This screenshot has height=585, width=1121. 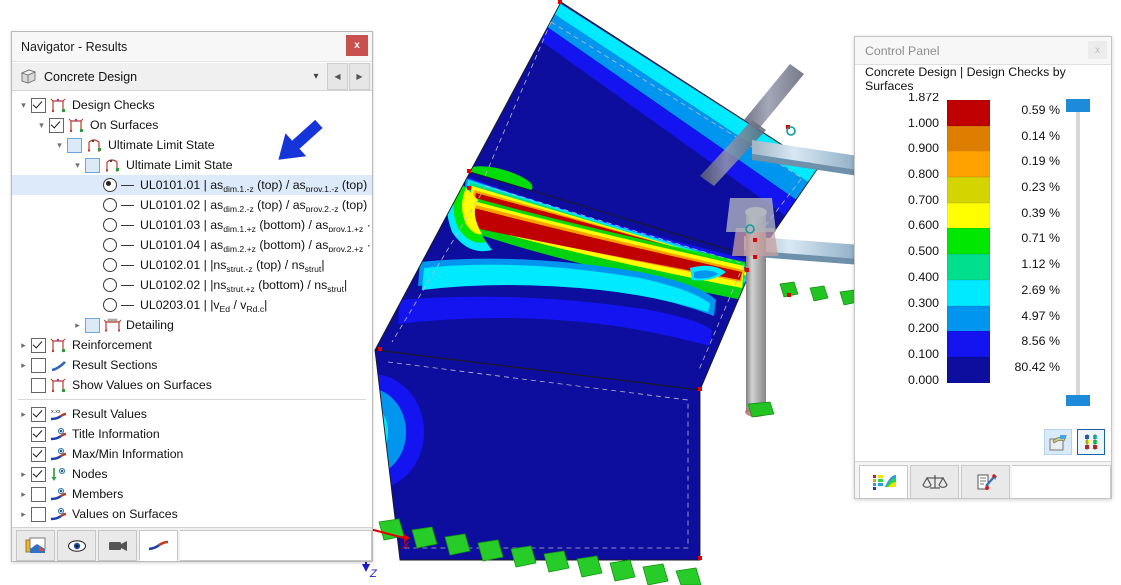 What do you see at coordinates (934, 481) in the screenshot?
I see `cptab-factors` at bounding box center [934, 481].